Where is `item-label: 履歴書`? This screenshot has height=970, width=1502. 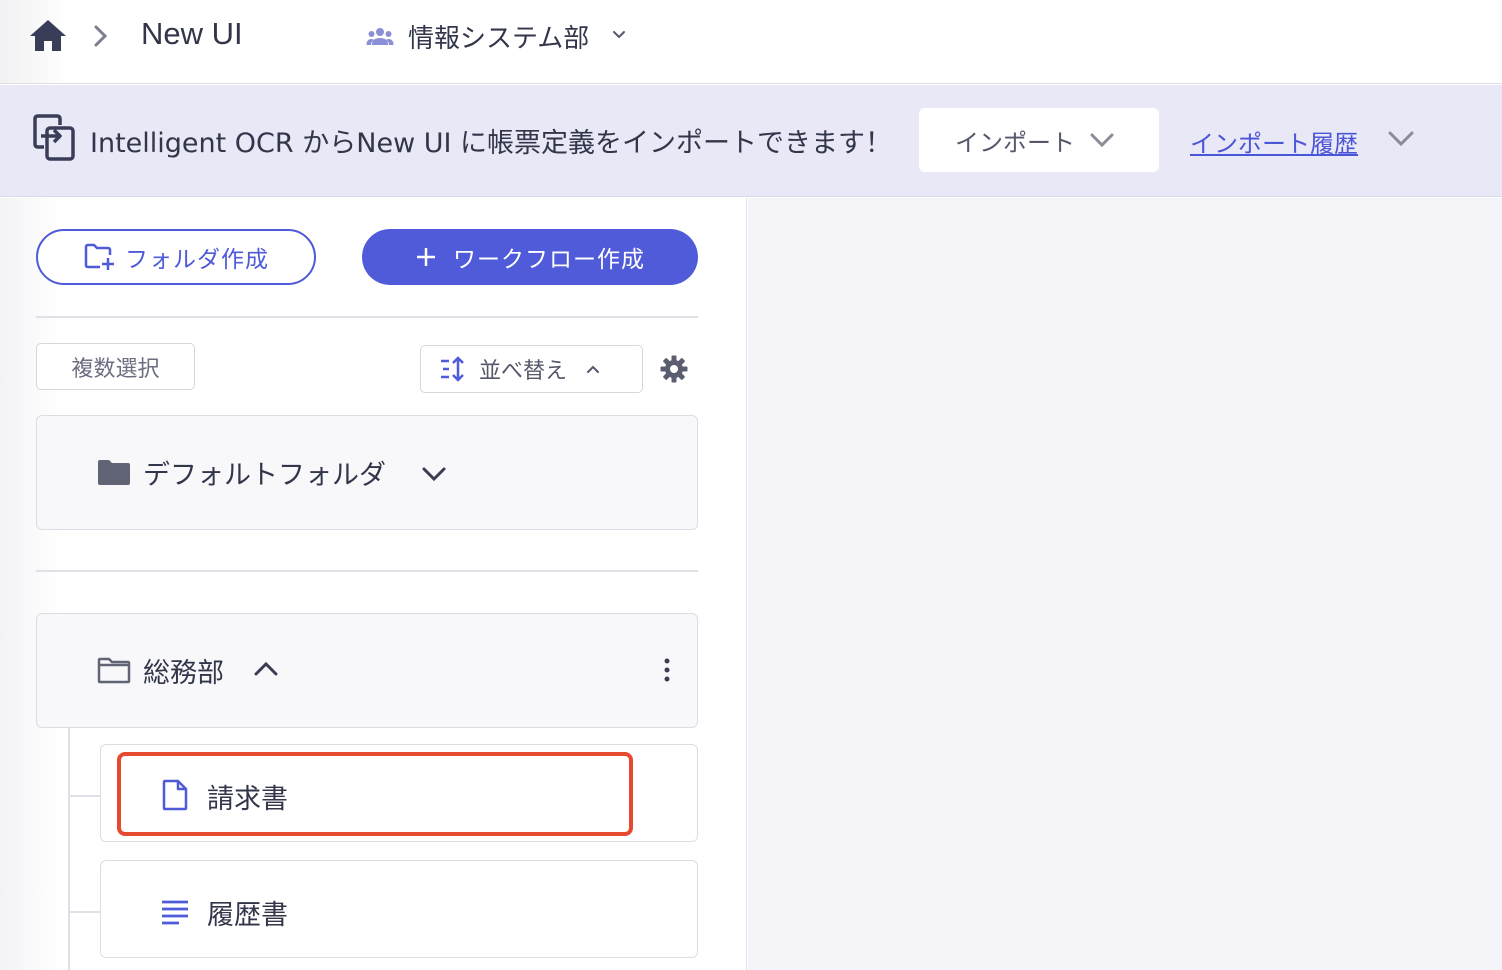
item-label: 履歴書 is located at coordinates (247, 915).